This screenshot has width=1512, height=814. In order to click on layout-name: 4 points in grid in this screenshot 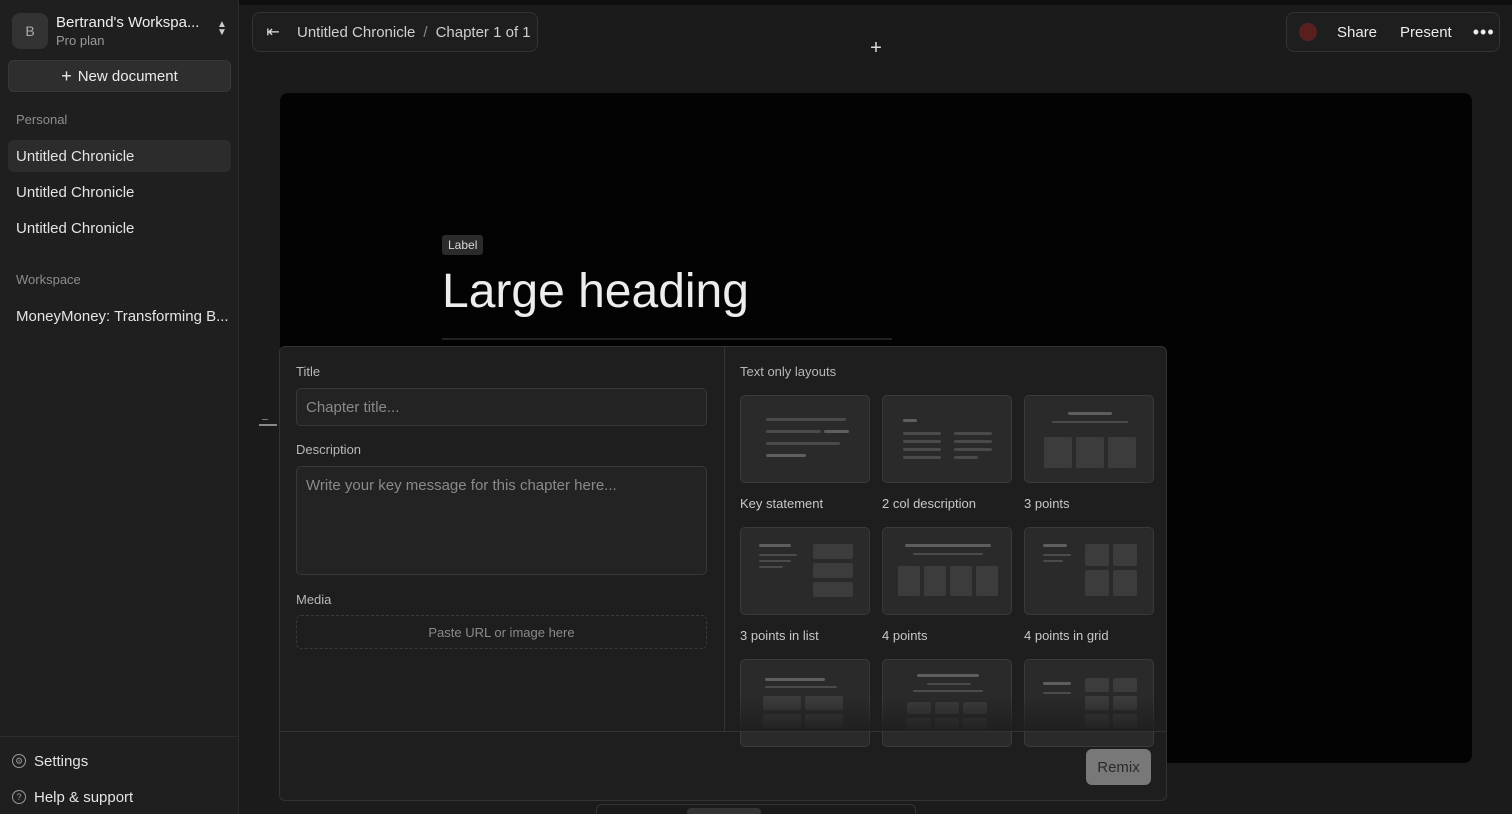, I will do `click(1066, 635)`.